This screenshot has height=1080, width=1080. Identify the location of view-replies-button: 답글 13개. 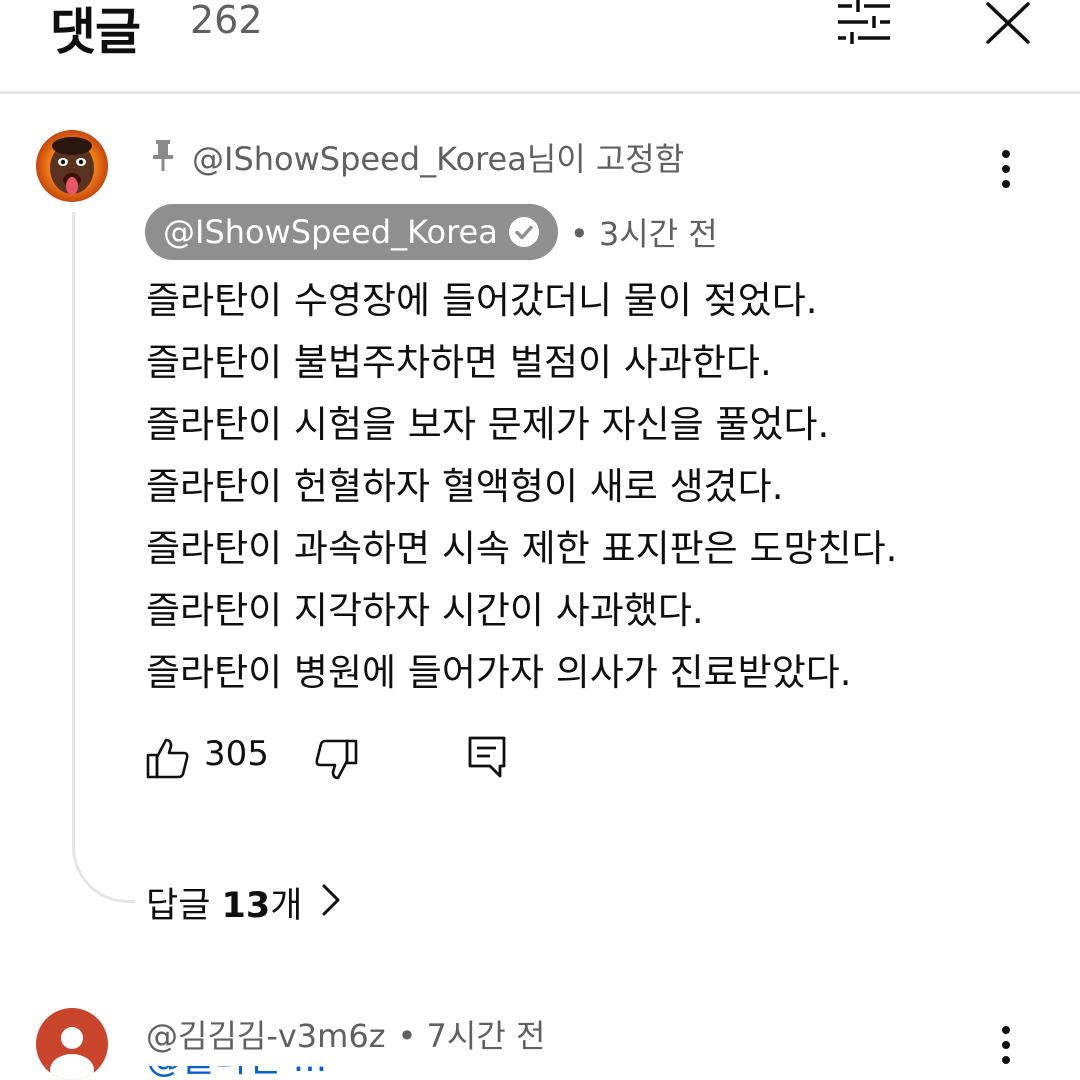
(244, 902).